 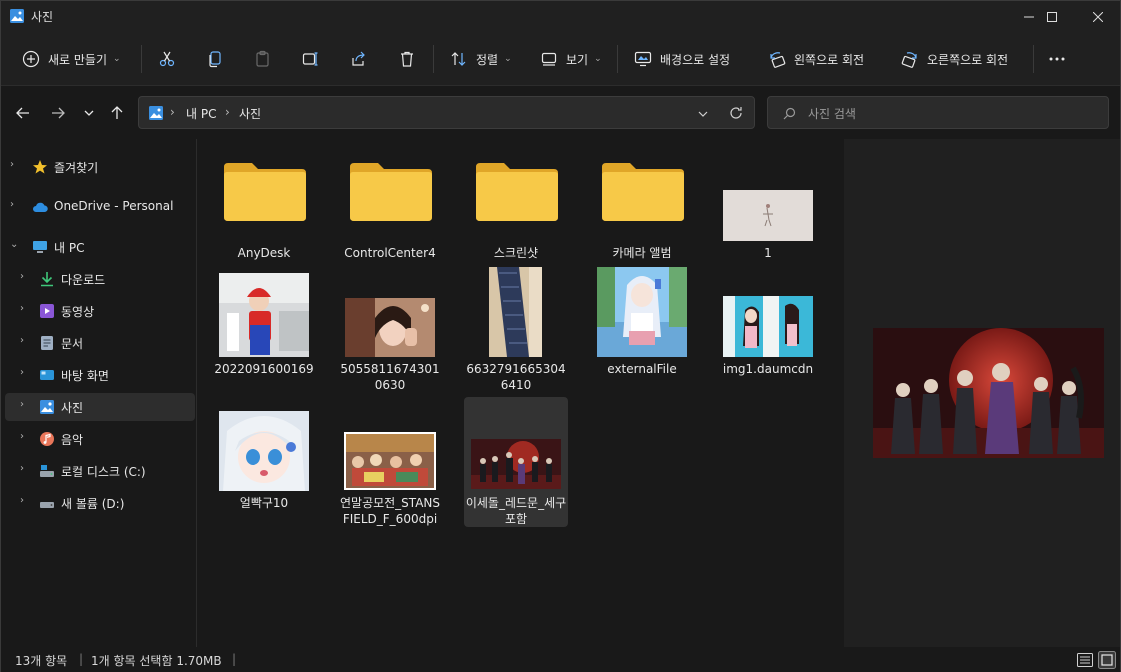 I want to click on music-icon, so click(x=47, y=439).